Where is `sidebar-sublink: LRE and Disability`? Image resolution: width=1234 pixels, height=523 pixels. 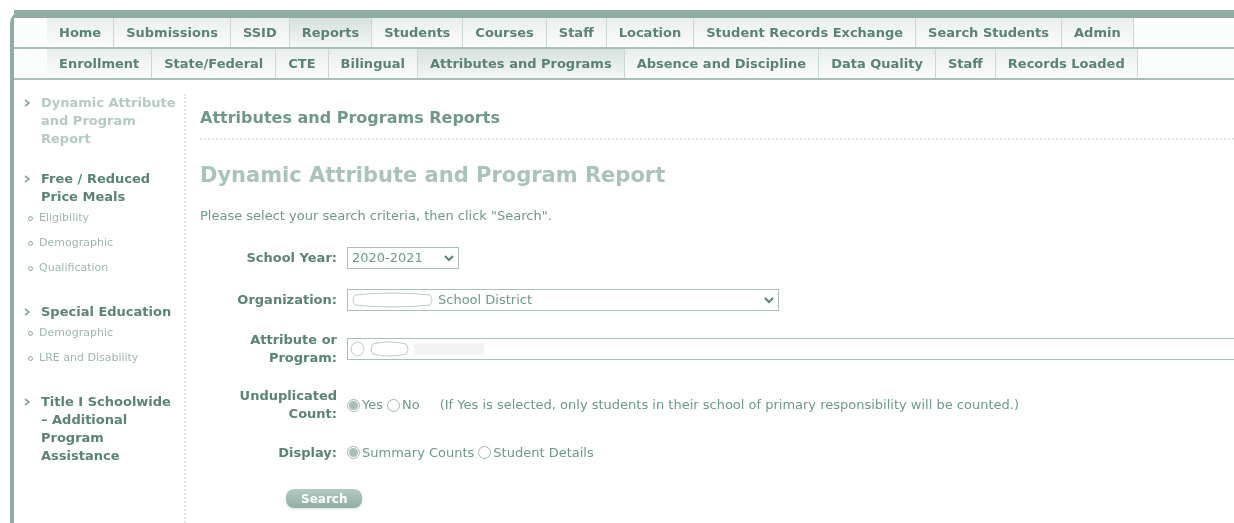 sidebar-sublink: LRE and Disability is located at coordinates (89, 358).